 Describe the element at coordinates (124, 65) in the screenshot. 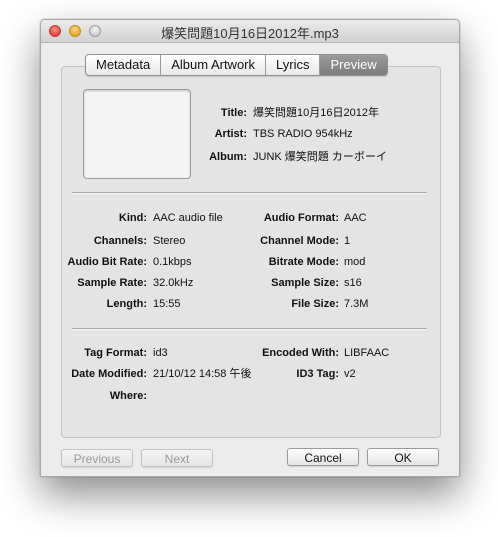

I see `tab-metadata: Metadata` at that location.